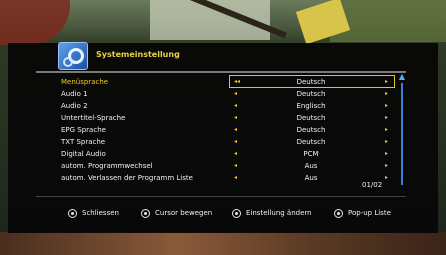 This screenshot has height=255, width=446. Describe the element at coordinates (184, 213) in the screenshot. I see `hint-label: Cursor bewegen` at that location.